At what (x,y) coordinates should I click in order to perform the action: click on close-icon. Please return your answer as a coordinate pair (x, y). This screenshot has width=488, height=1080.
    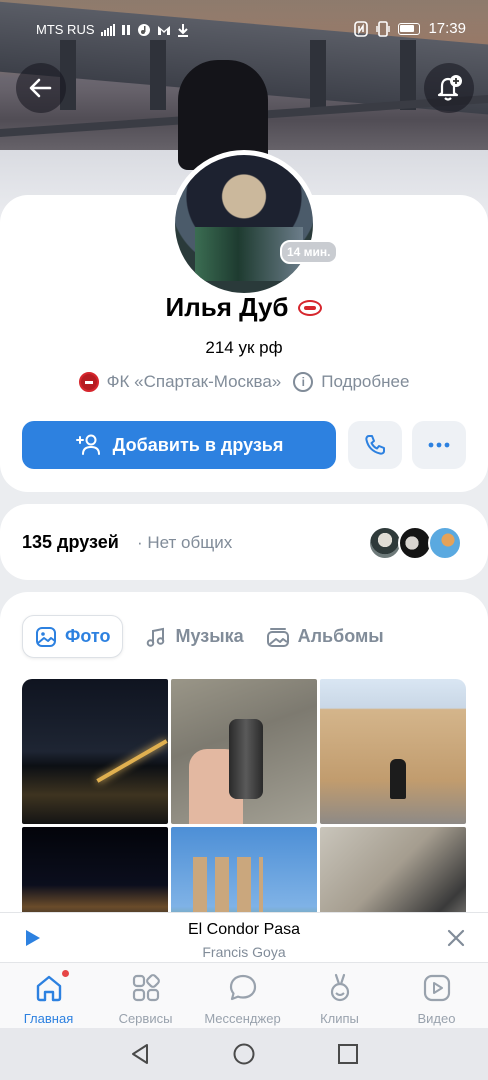
    Looking at the image, I should click on (456, 938).